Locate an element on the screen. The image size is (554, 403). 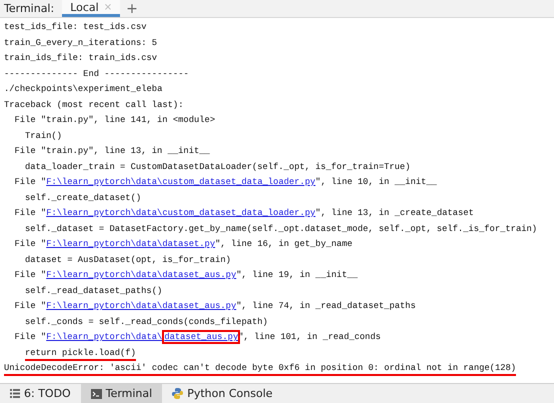
code-line: Train() is located at coordinates (43, 136).